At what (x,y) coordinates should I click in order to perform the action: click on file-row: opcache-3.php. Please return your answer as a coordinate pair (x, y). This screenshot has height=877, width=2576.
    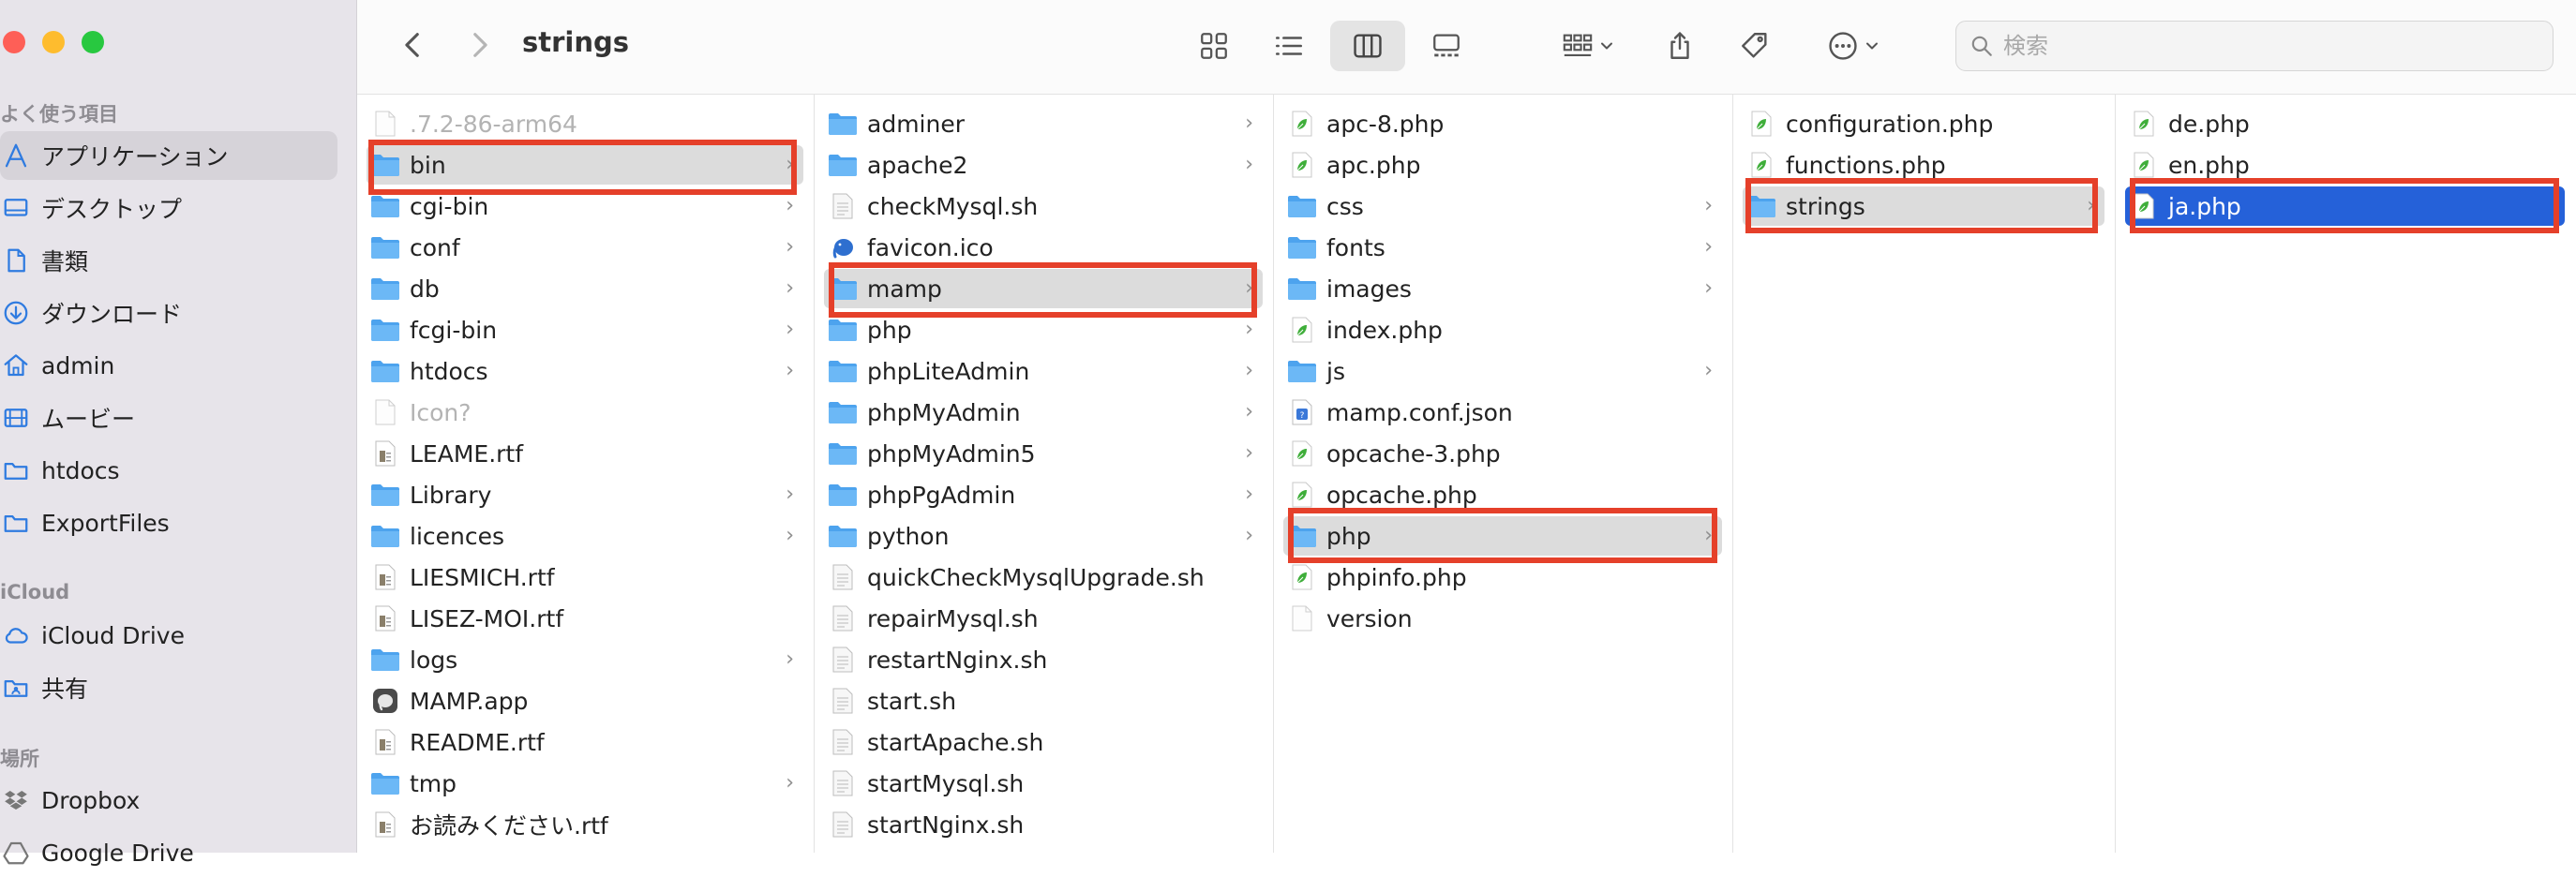
    Looking at the image, I should click on (1502, 453).